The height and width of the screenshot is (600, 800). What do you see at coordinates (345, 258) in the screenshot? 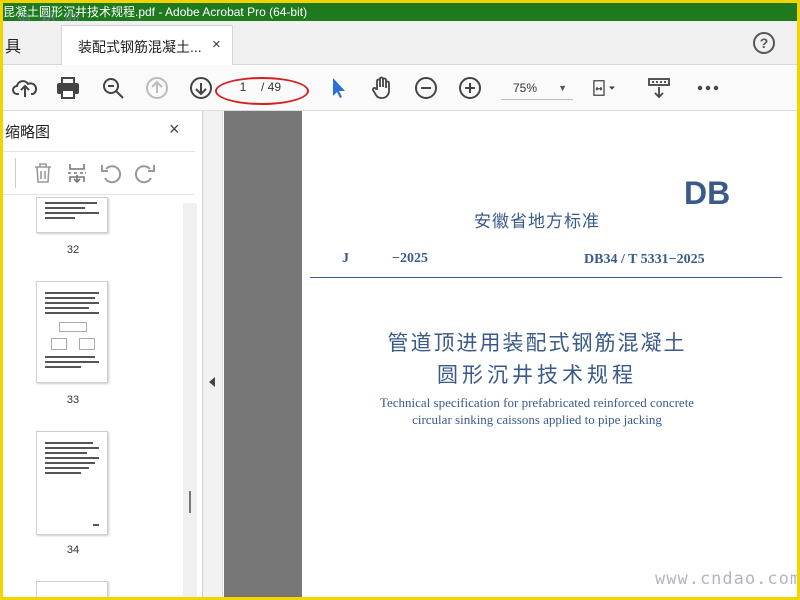
I see `record-code: J` at bounding box center [345, 258].